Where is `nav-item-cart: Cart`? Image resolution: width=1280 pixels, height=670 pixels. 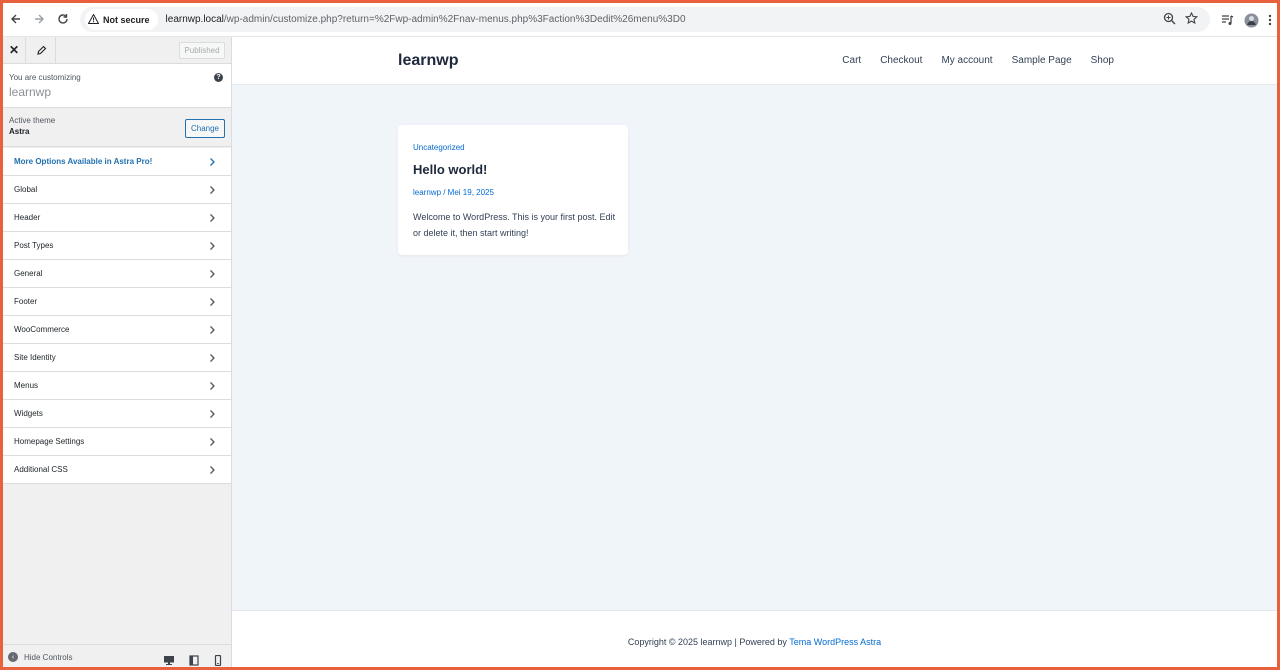
nav-item-cart: Cart is located at coordinates (851, 60).